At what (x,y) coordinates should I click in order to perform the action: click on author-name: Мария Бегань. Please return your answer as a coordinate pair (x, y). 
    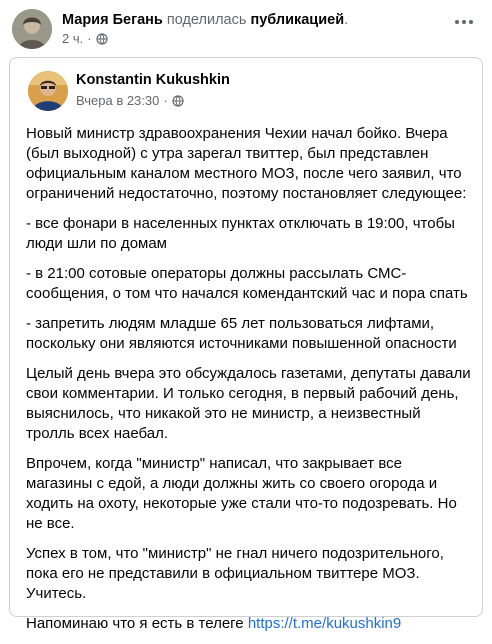
    Looking at the image, I should click on (112, 20).